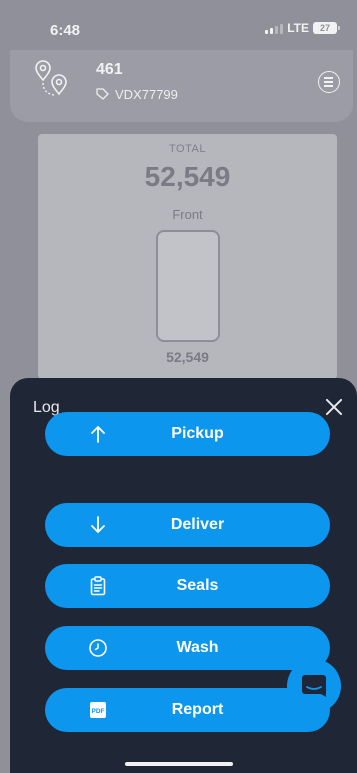 Image resolution: width=357 pixels, height=773 pixels. Describe the element at coordinates (109, 69) in the screenshot. I see `header-number: 461` at that location.